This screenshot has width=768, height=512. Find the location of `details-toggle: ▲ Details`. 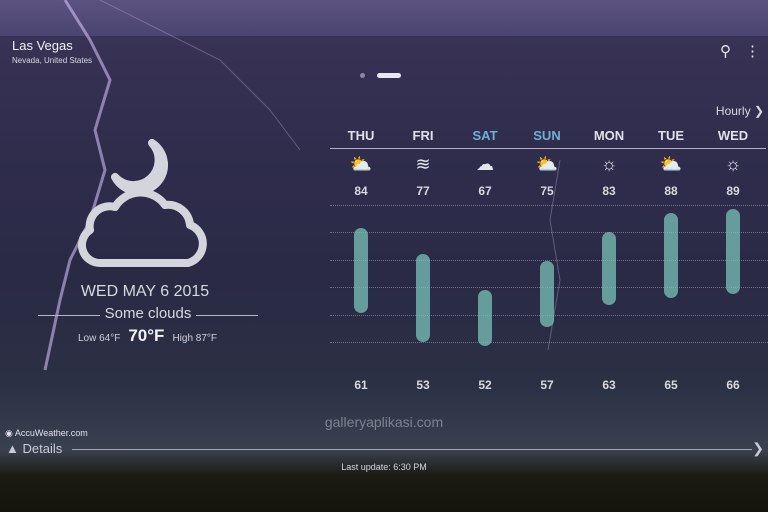

details-toggle: ▲ Details is located at coordinates (34, 448).